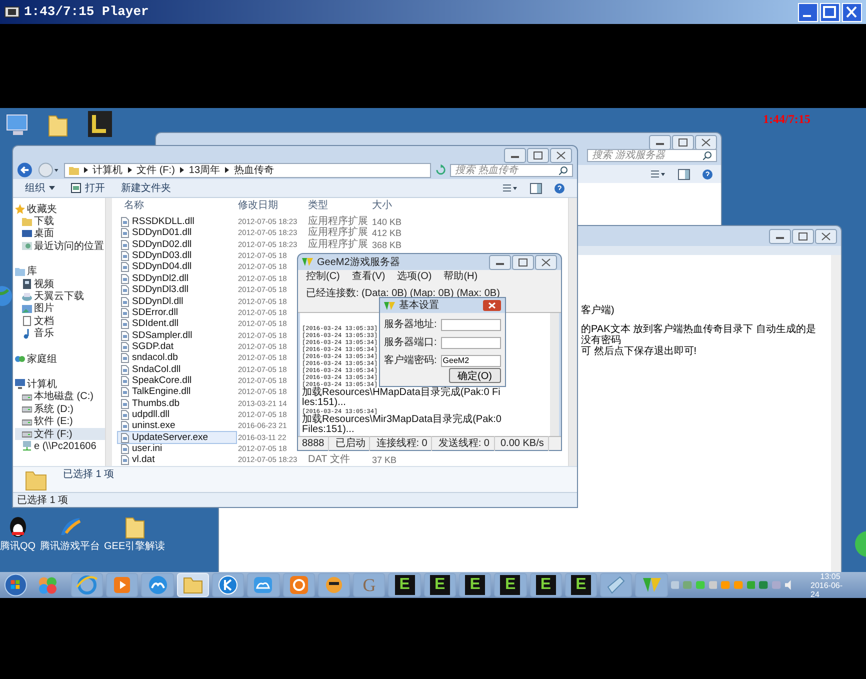  I want to click on icon-label: GEE引擎解读, so click(135, 546).